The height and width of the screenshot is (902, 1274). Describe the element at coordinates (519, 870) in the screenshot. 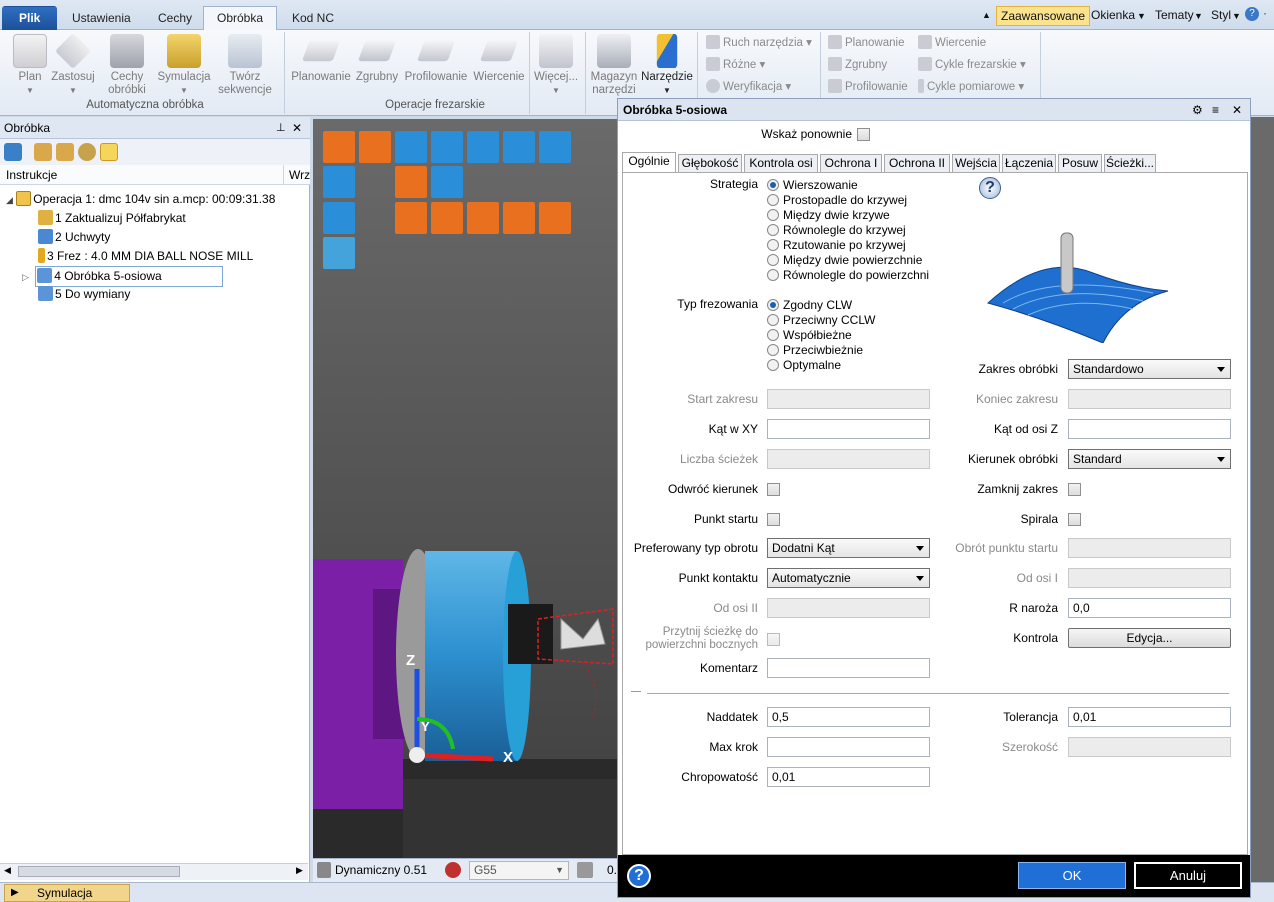

I see `wcs-select: G55 ▼` at that location.